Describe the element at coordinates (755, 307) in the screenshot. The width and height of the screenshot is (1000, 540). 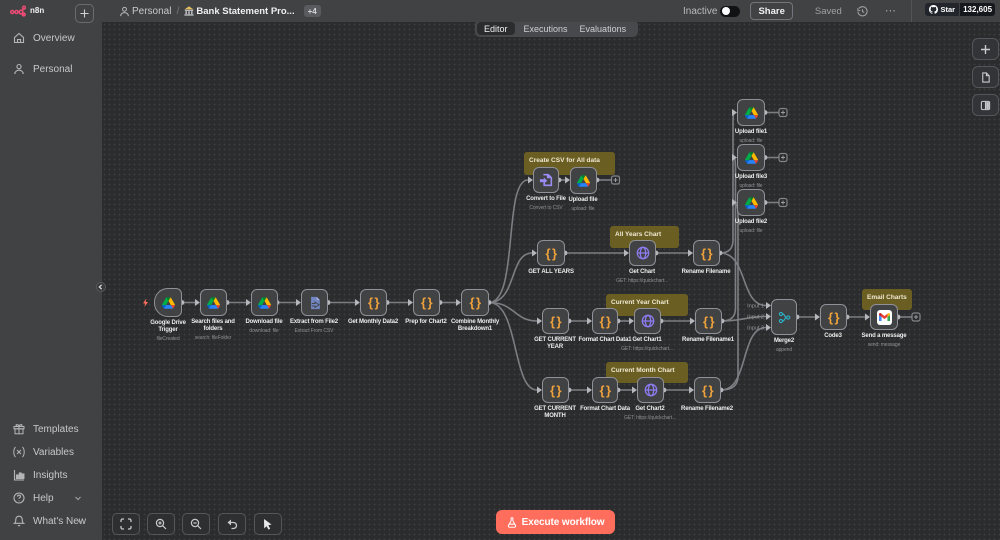
I see `svg-text: Input 1` at that location.